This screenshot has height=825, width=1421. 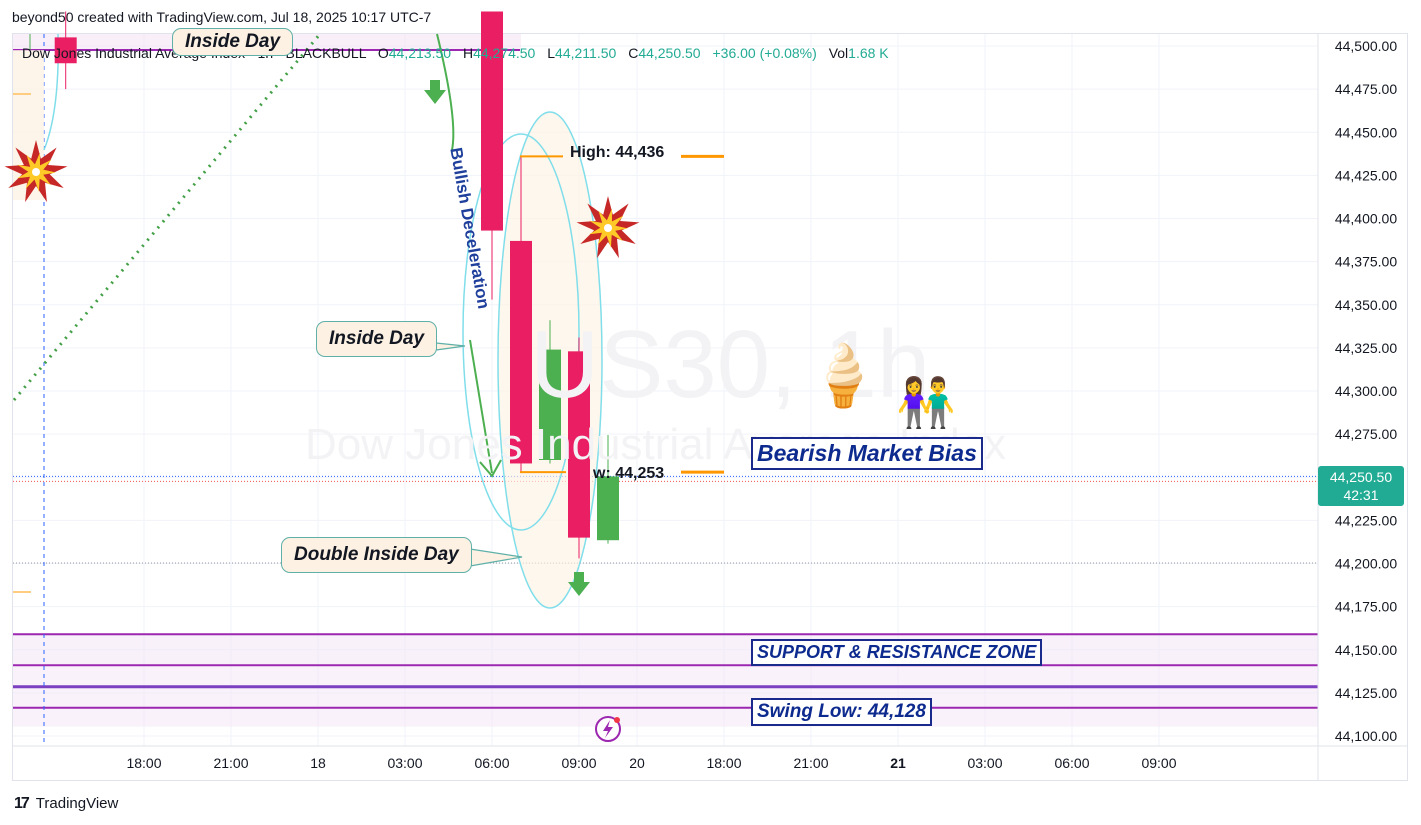 I want to click on current-price: 44,250.50, so click(x=1361, y=477).